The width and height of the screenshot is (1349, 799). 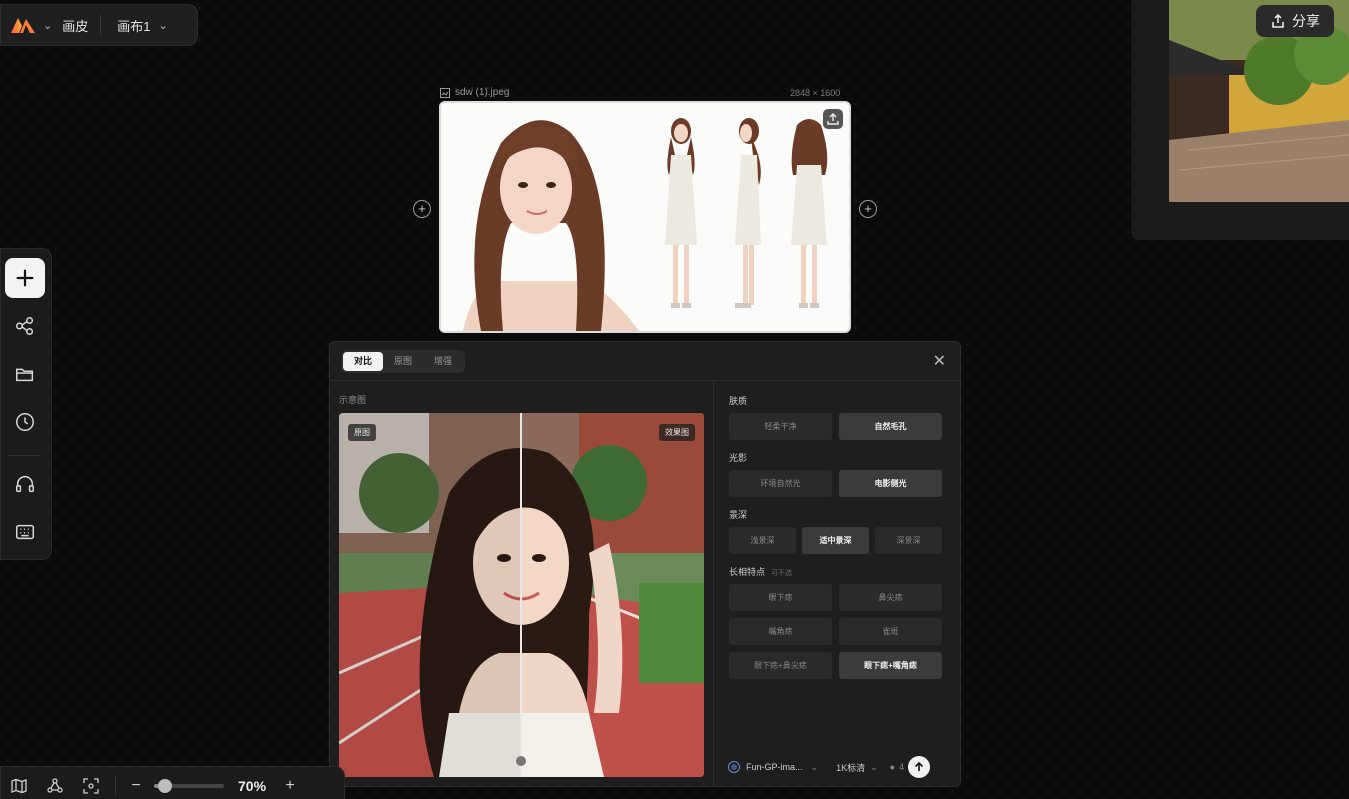 I want to click on tab-compare: 对比, so click(x=363, y=361).